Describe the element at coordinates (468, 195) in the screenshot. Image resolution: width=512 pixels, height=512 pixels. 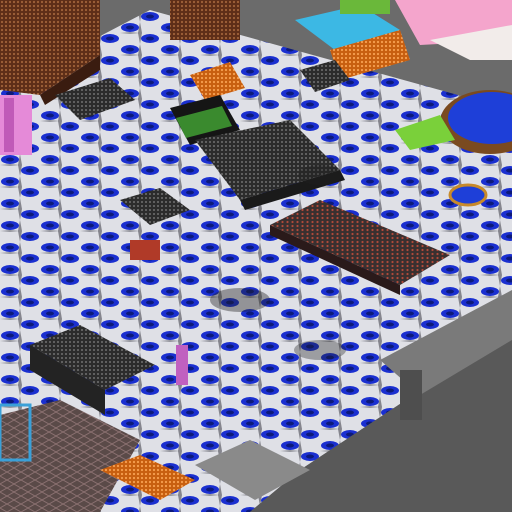
I see `small-pool` at that location.